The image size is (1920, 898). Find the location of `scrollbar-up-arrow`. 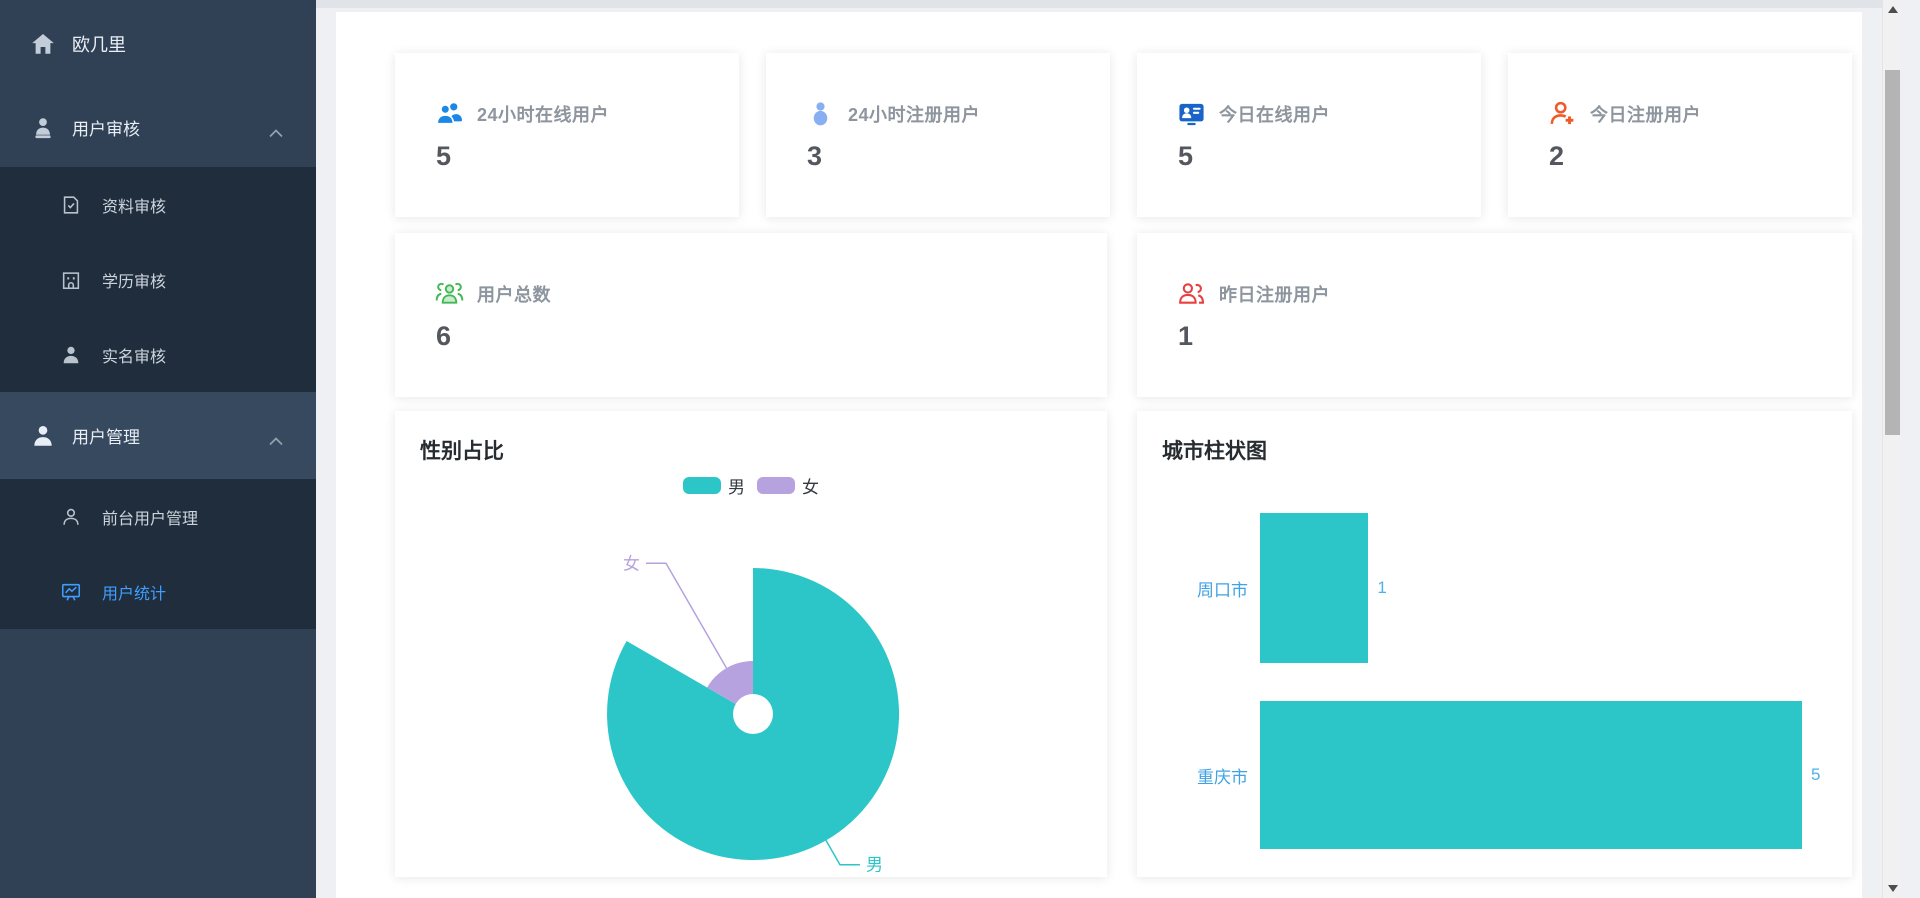

scrollbar-up-arrow is located at coordinates (1892, 9).